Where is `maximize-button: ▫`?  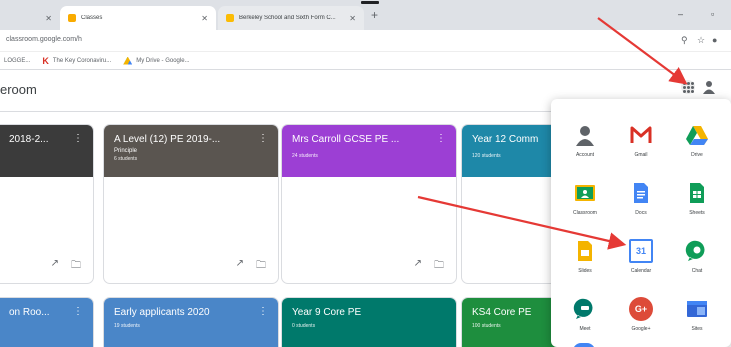 maximize-button: ▫ is located at coordinates (712, 14).